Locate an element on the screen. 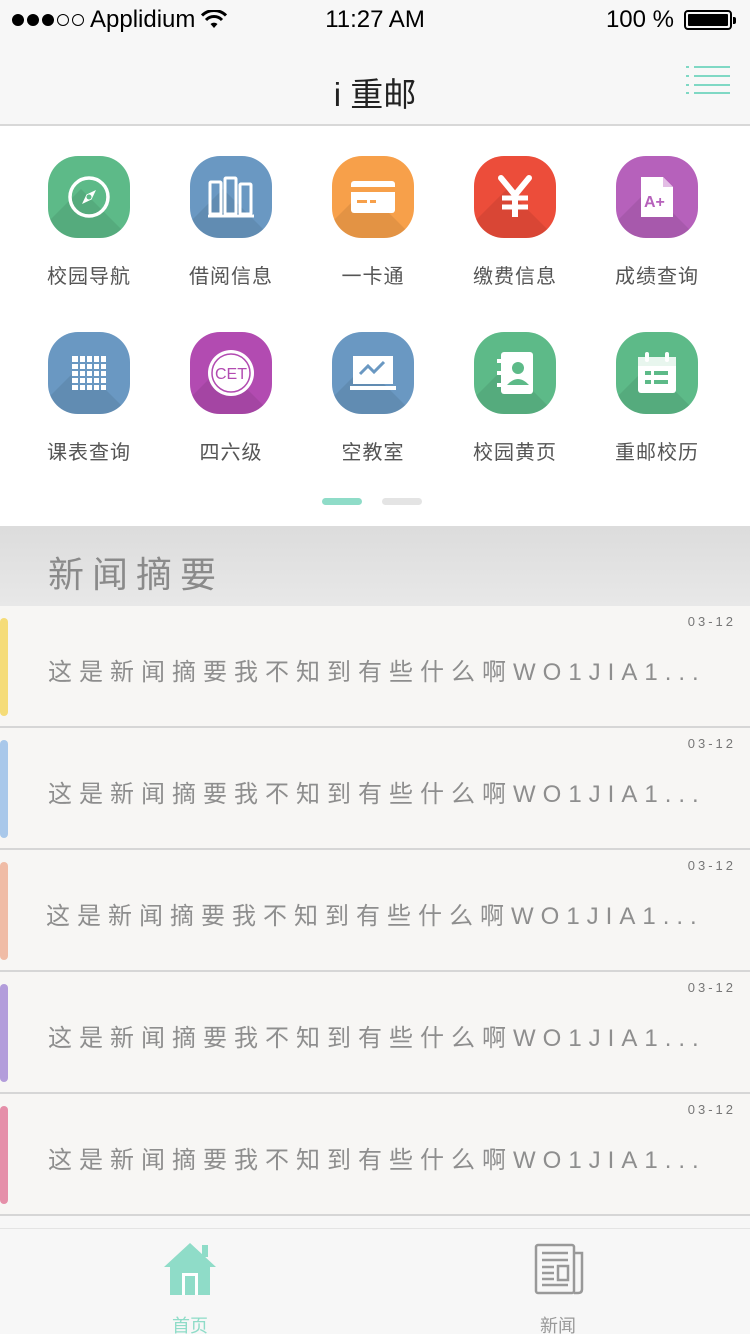 The image size is (750, 1334). status-bar: Applidium 11:27 AM 100 % is located at coordinates (375, 20).